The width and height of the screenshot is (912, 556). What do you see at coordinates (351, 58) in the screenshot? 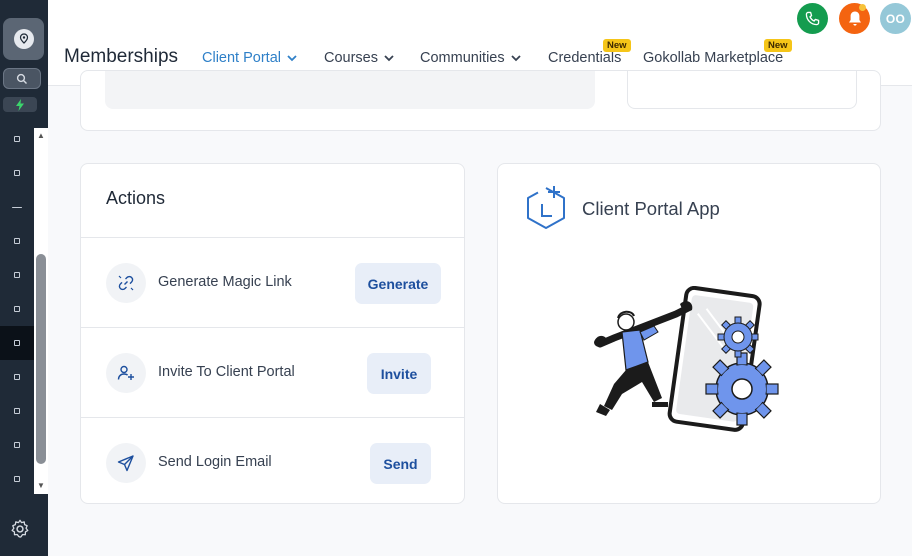
I see `tab-label: Courses` at bounding box center [351, 58].